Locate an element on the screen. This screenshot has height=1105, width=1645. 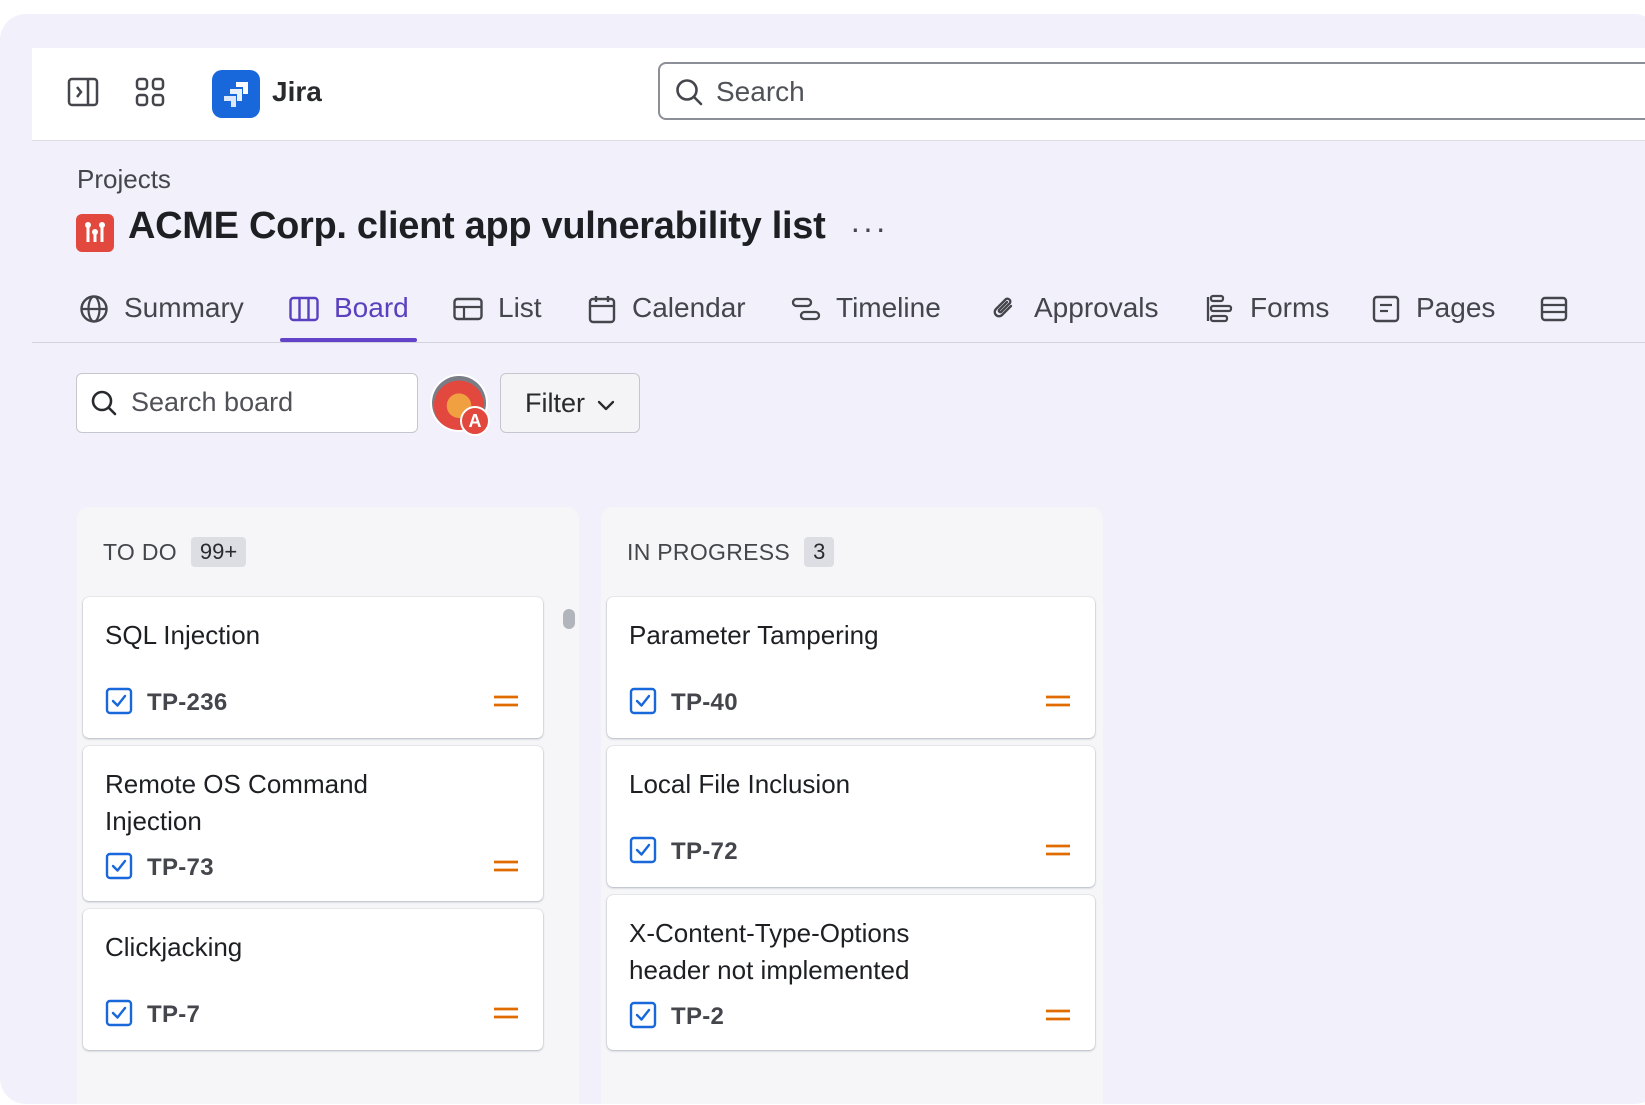
chevron-down-icon is located at coordinates (606, 403).